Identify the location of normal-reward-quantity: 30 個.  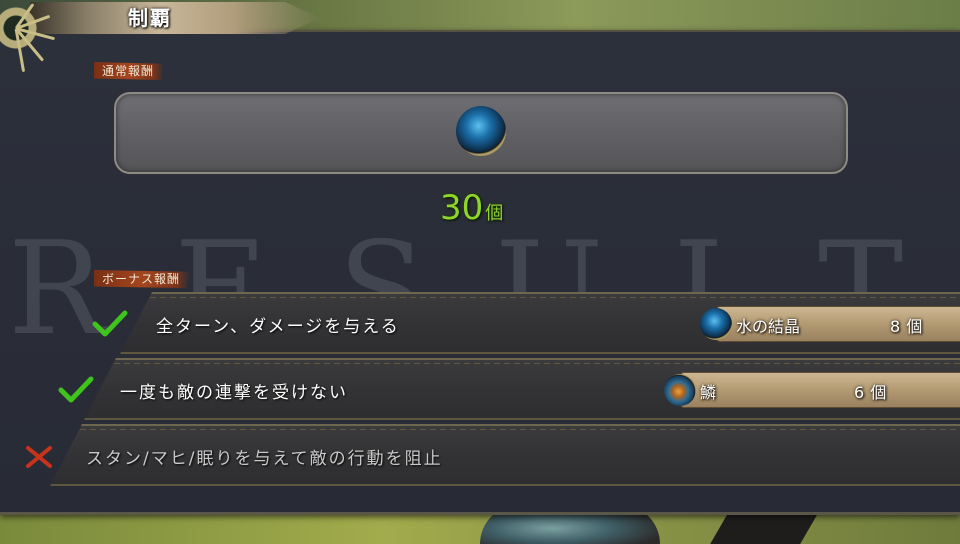
(471, 208).